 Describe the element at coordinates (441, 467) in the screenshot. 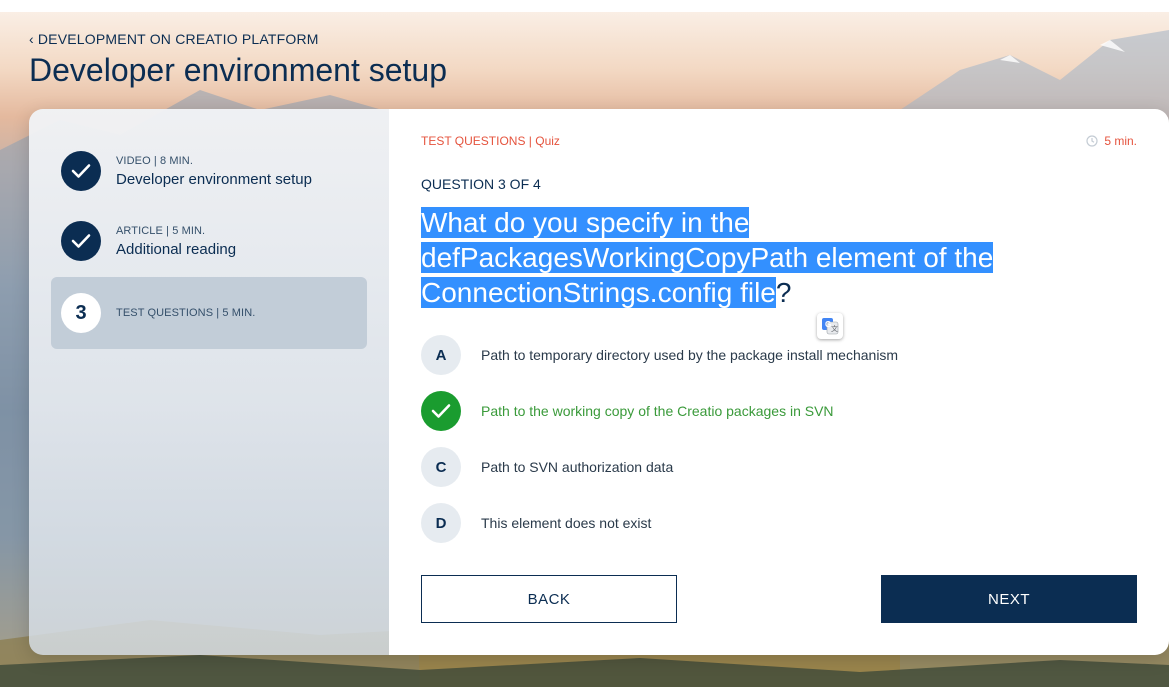

I see `option-letter: C` at that location.